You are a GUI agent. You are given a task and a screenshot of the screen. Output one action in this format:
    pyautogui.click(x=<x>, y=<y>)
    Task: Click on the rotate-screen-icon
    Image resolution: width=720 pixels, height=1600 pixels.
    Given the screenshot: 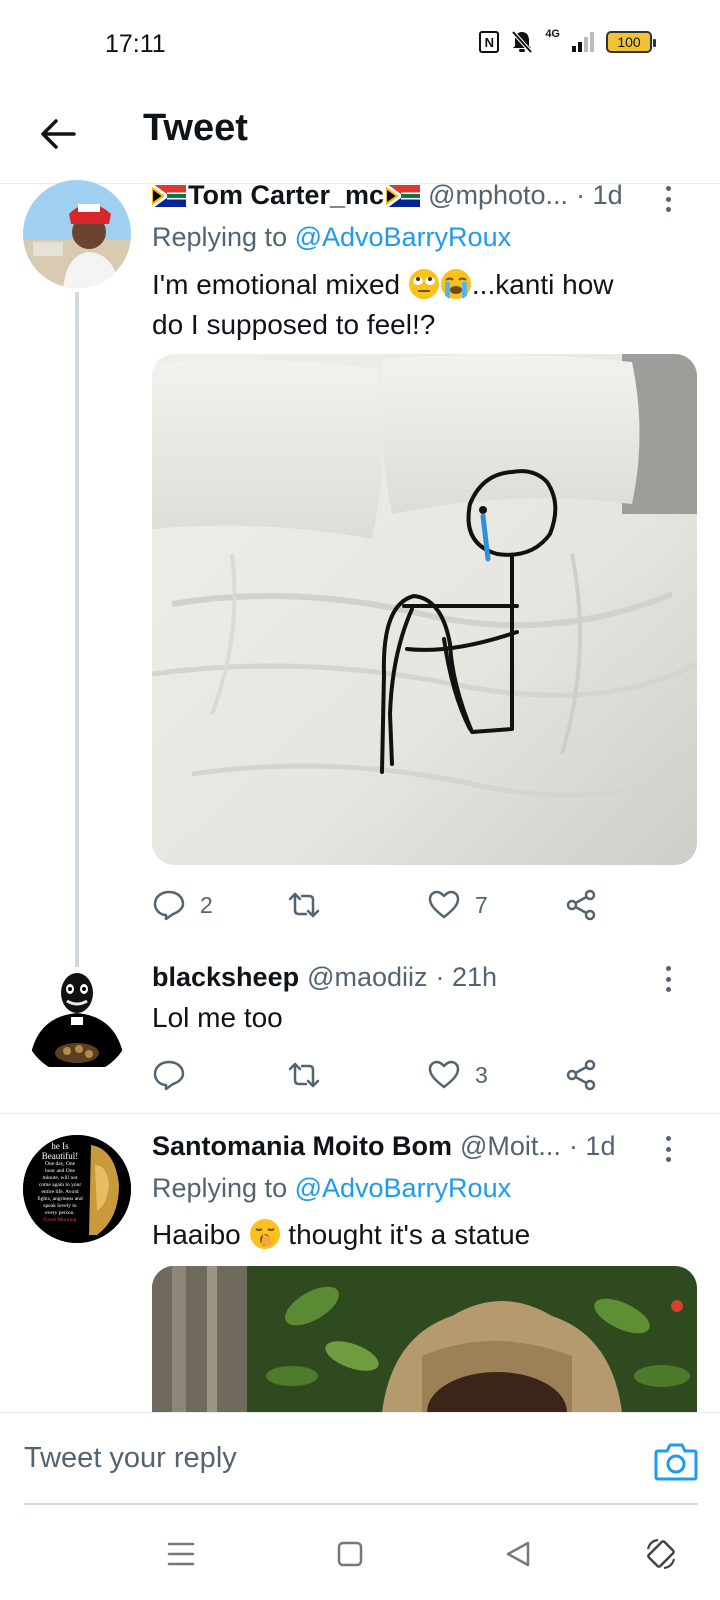 What is the action you would take?
    pyautogui.click(x=661, y=1554)
    